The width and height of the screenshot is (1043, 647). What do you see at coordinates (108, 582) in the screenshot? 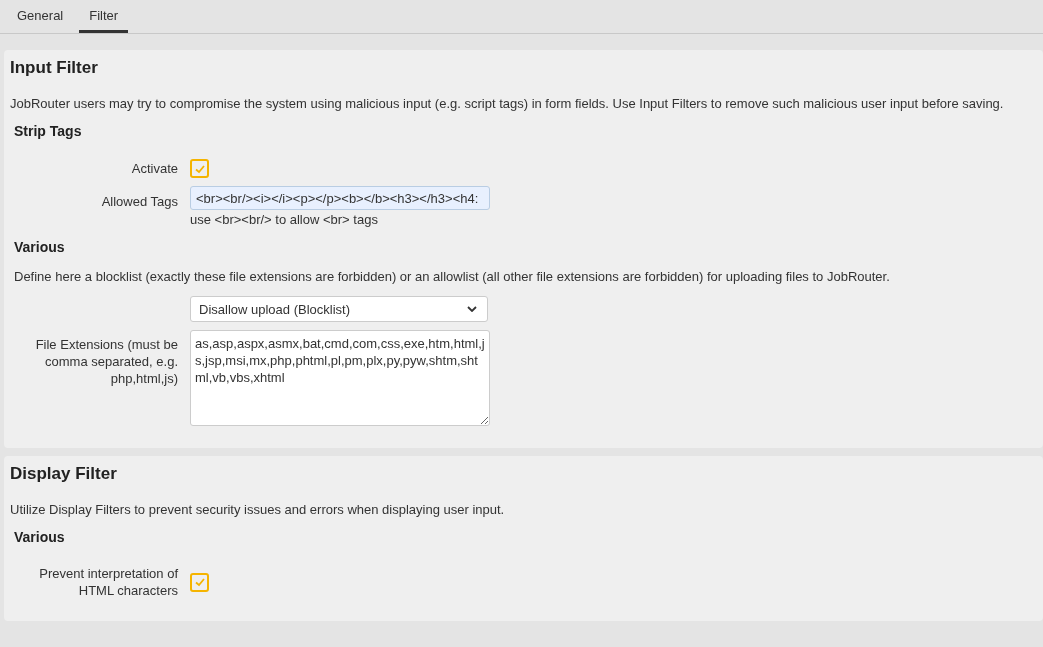
I see `field-label: Prevent interpretation of HTML characters` at bounding box center [108, 582].